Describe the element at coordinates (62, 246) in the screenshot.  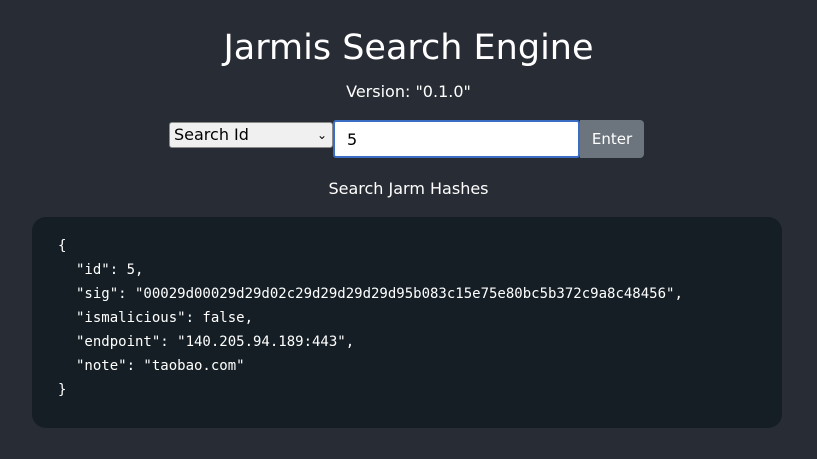
I see `json-open-brace: {` at that location.